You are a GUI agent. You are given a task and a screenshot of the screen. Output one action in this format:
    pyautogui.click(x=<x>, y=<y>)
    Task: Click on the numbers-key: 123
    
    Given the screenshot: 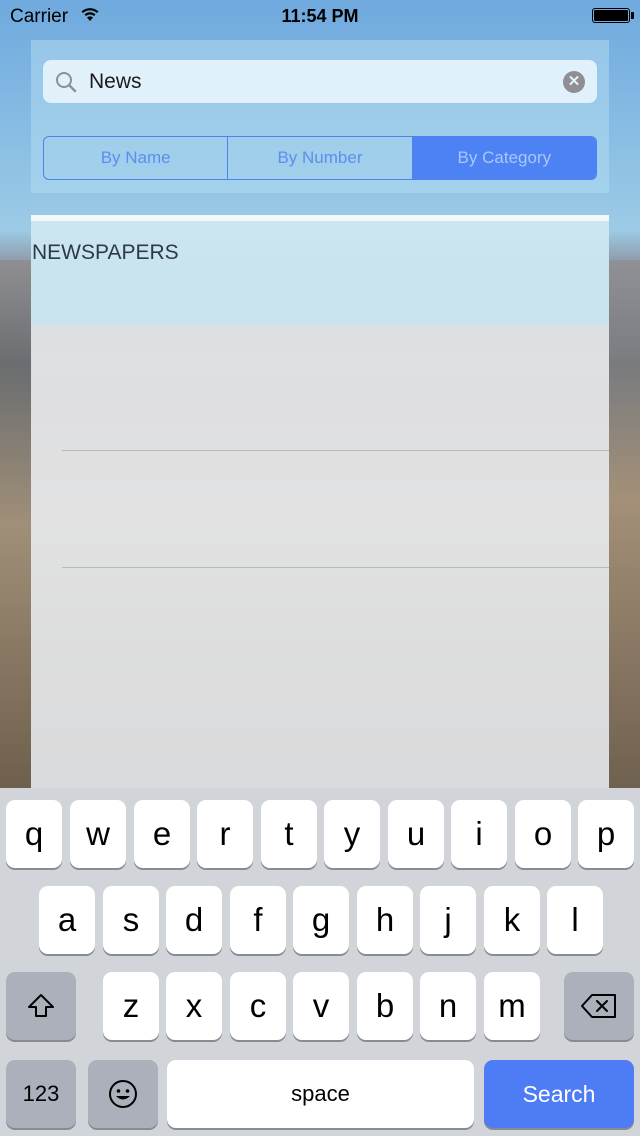 What is the action you would take?
    pyautogui.click(x=41, y=1094)
    